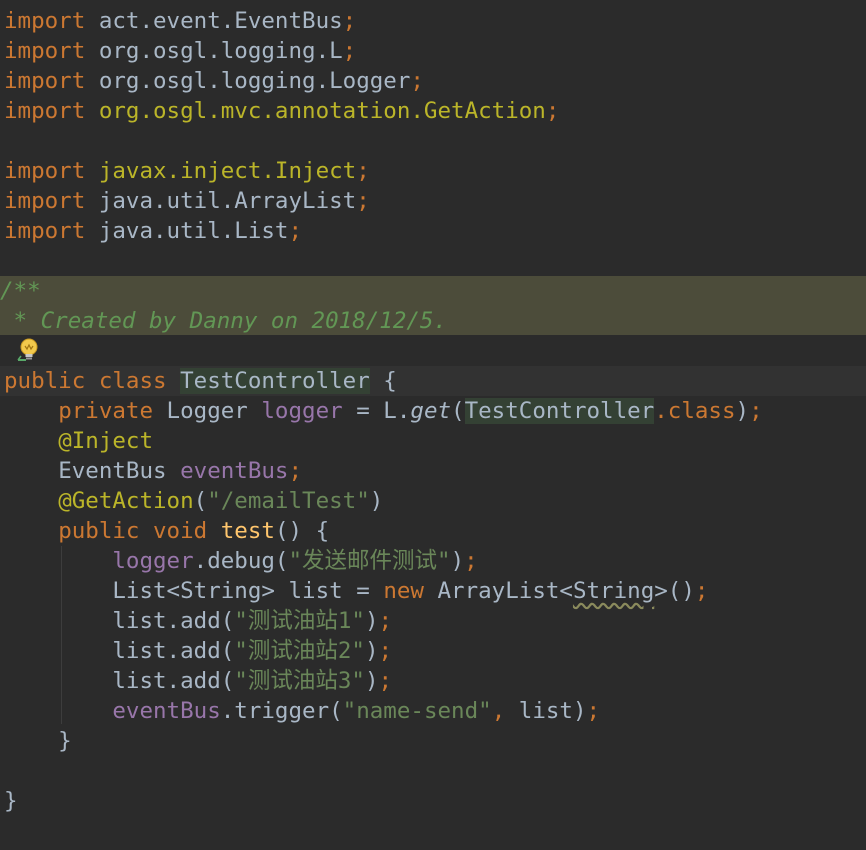  Describe the element at coordinates (139, 531) in the screenshot. I see `keyword: public void` at that location.